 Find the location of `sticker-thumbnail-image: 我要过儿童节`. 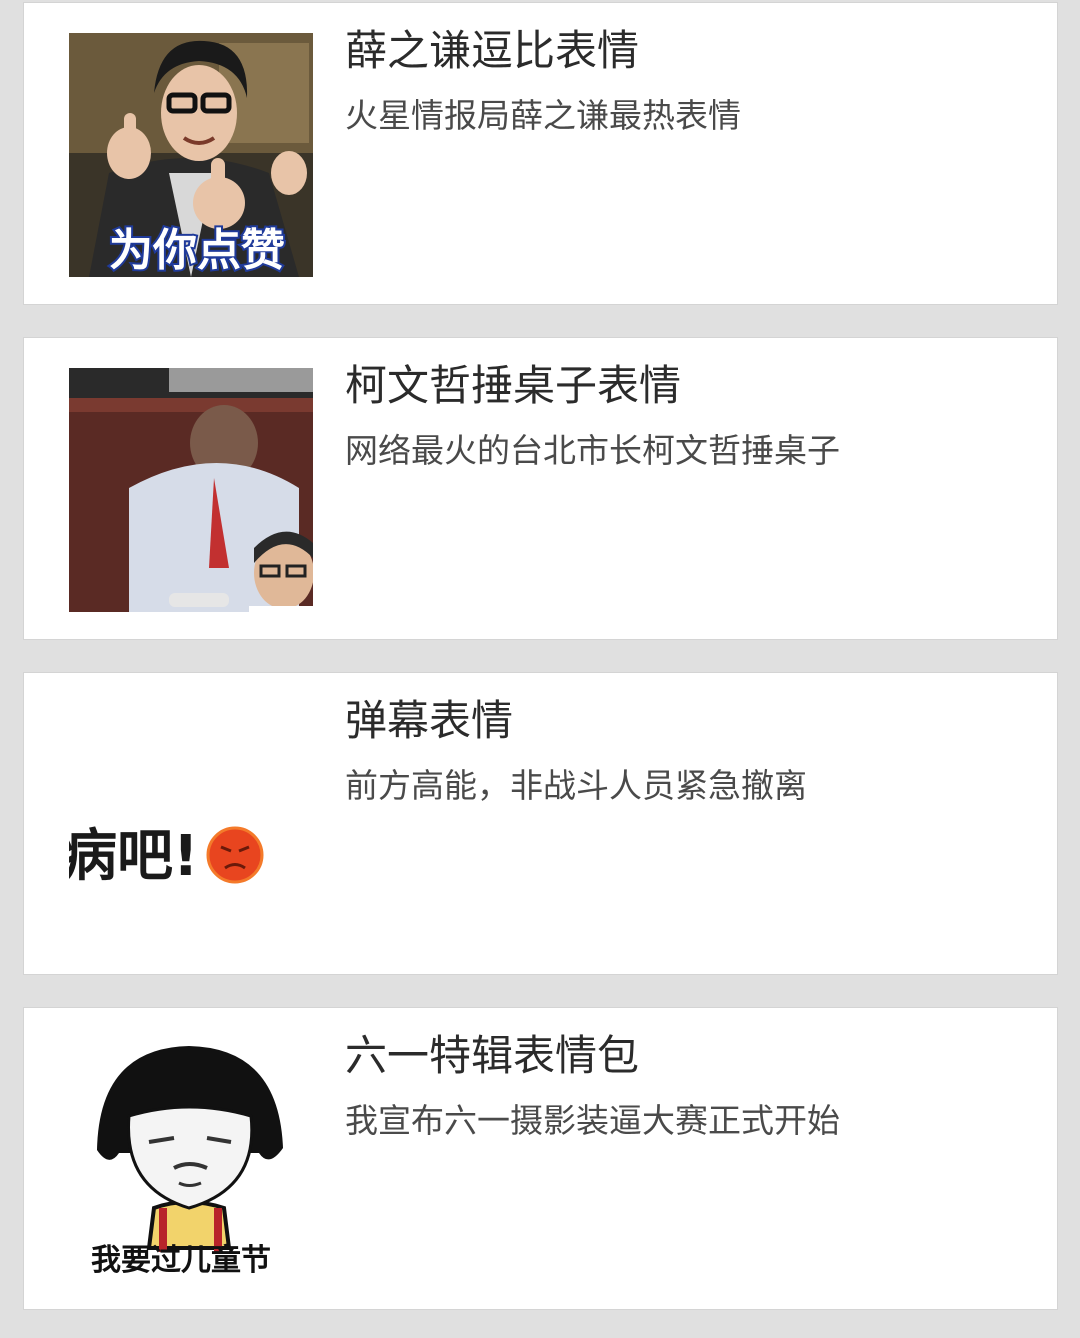

sticker-thumbnail-image: 我要过儿童节 is located at coordinates (191, 1160).